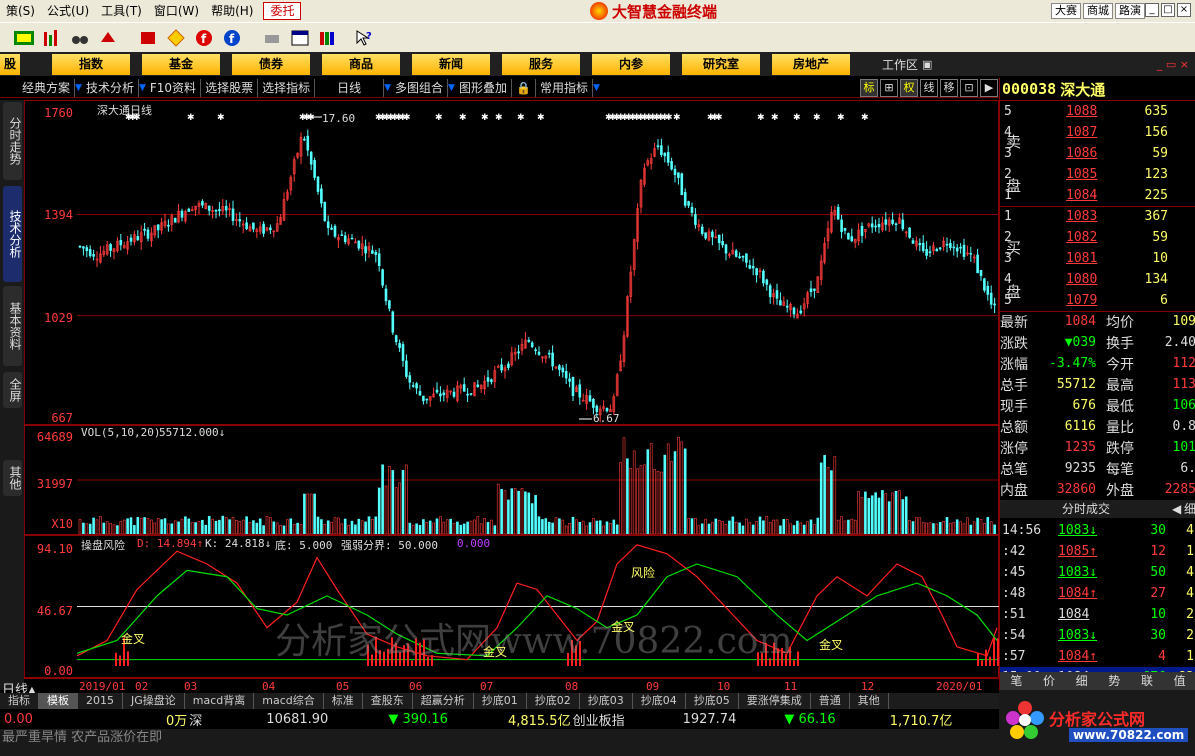  I want to click on roadshow-button: 路演, so click(1130, 11).